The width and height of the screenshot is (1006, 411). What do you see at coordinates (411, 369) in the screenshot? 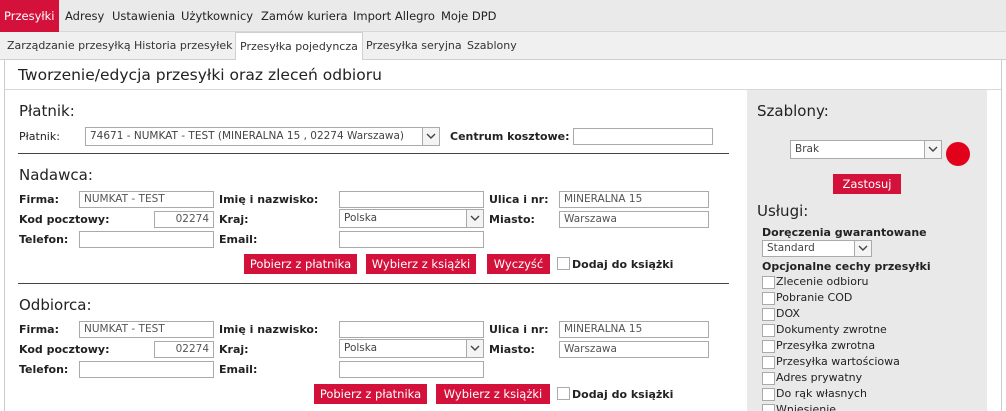
I see `recipient-email-input` at bounding box center [411, 369].